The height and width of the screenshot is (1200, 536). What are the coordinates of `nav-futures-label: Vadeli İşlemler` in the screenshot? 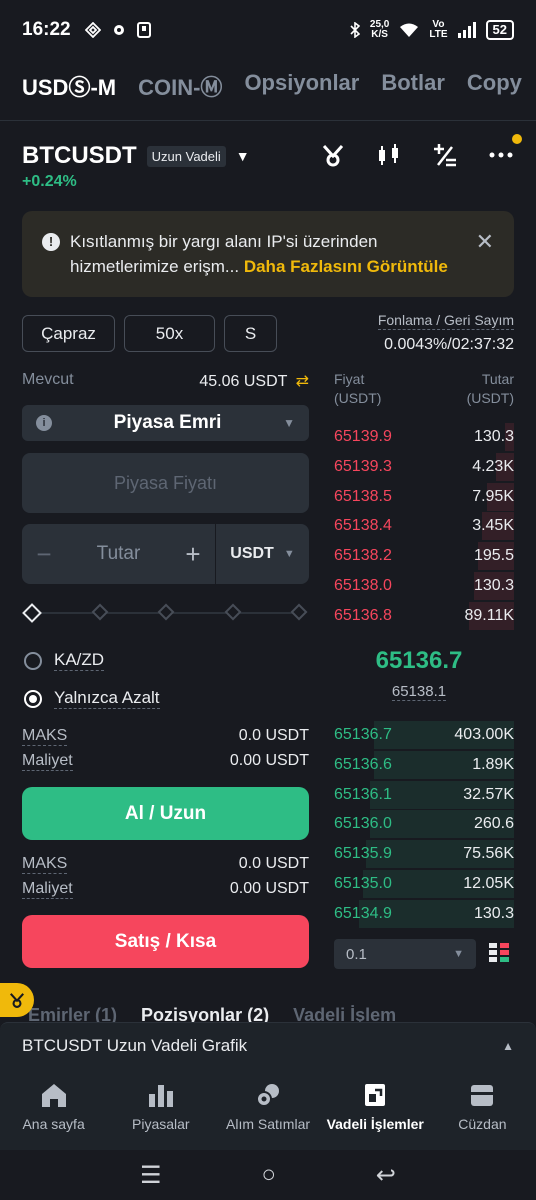 It's located at (375, 1124).